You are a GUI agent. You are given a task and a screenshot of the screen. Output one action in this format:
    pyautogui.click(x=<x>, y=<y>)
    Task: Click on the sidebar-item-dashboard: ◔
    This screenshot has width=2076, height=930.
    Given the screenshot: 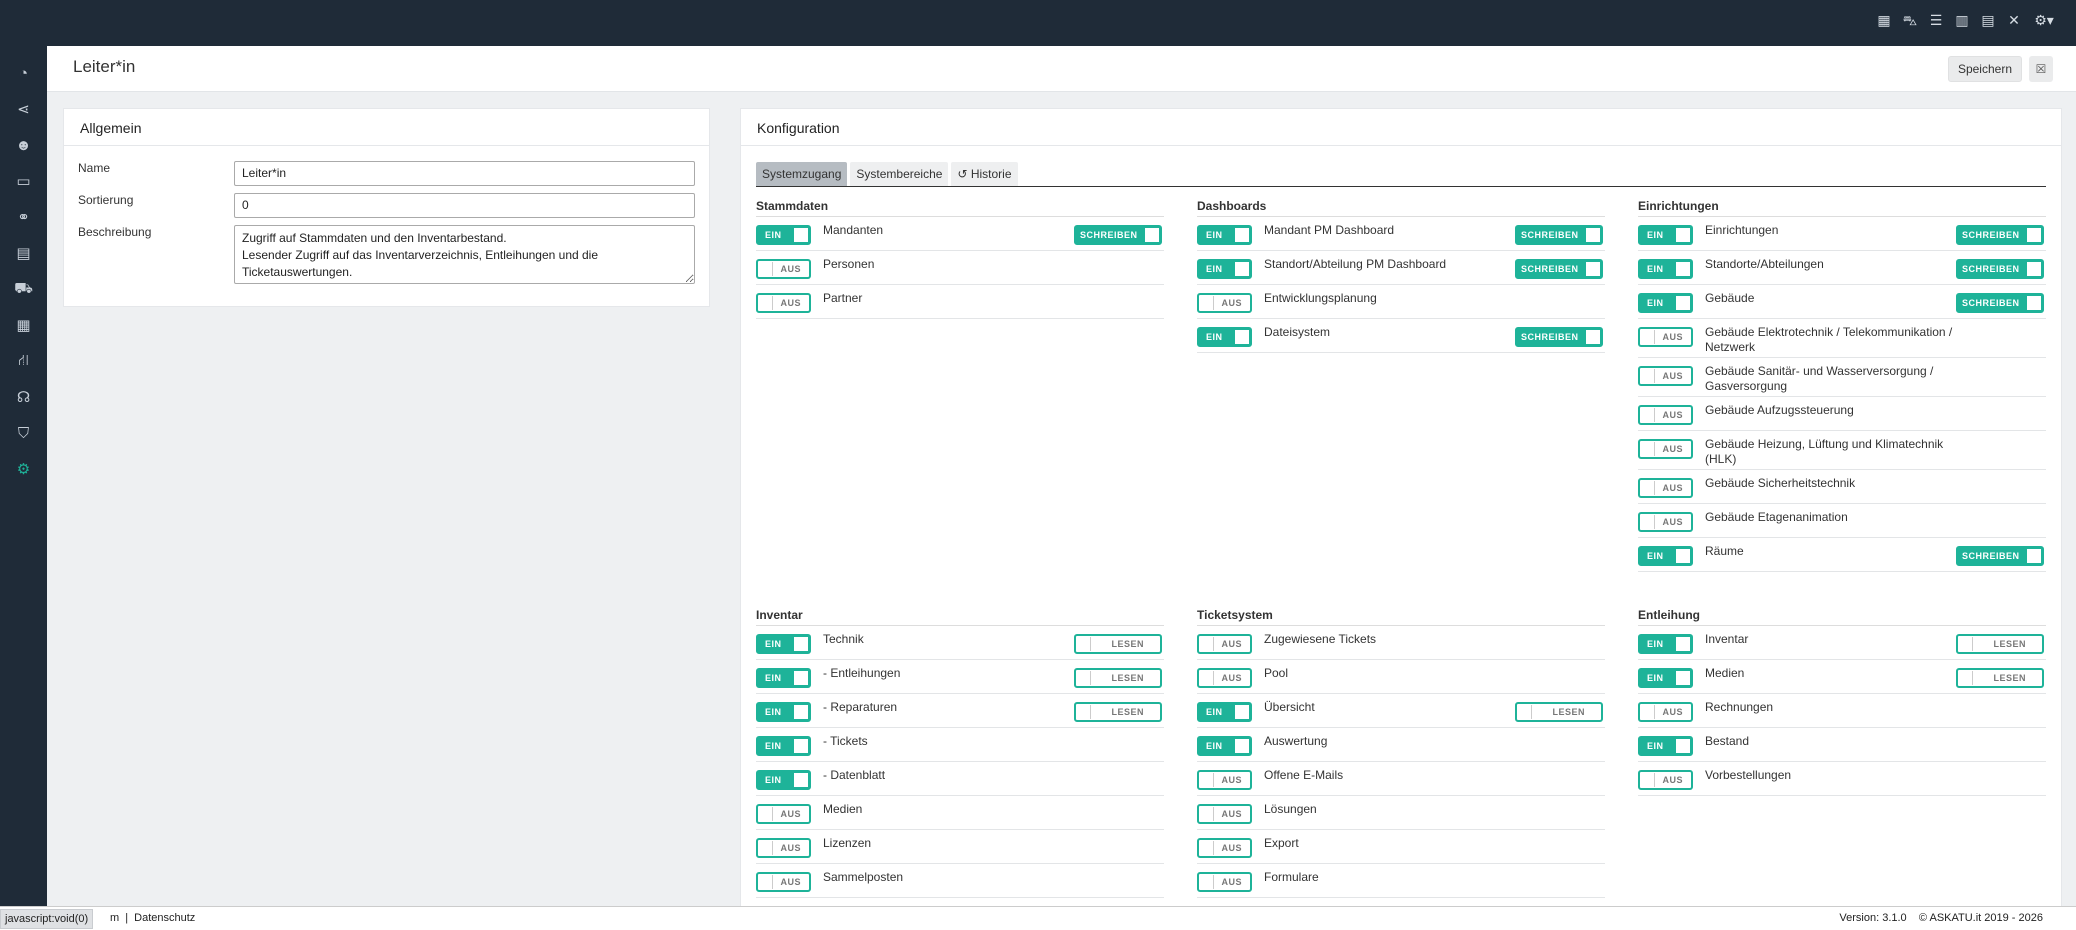 What is the action you would take?
    pyautogui.click(x=23, y=73)
    